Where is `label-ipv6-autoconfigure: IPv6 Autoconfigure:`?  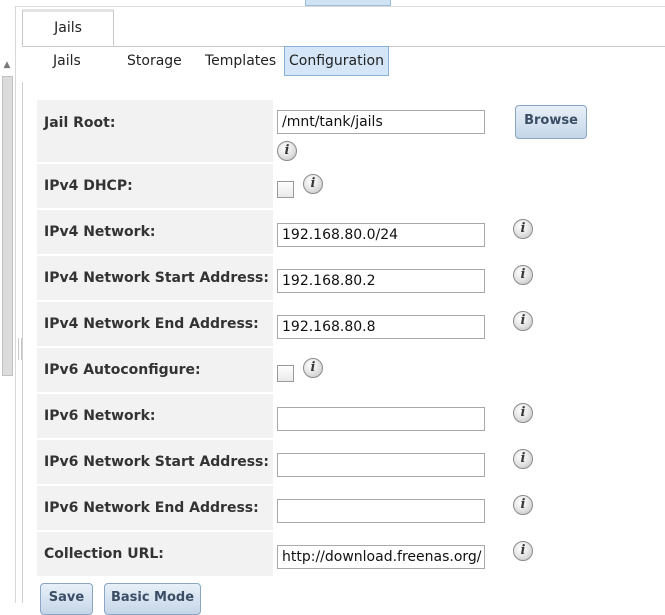 label-ipv6-autoconfigure: IPv6 Autoconfigure: is located at coordinates (155, 370).